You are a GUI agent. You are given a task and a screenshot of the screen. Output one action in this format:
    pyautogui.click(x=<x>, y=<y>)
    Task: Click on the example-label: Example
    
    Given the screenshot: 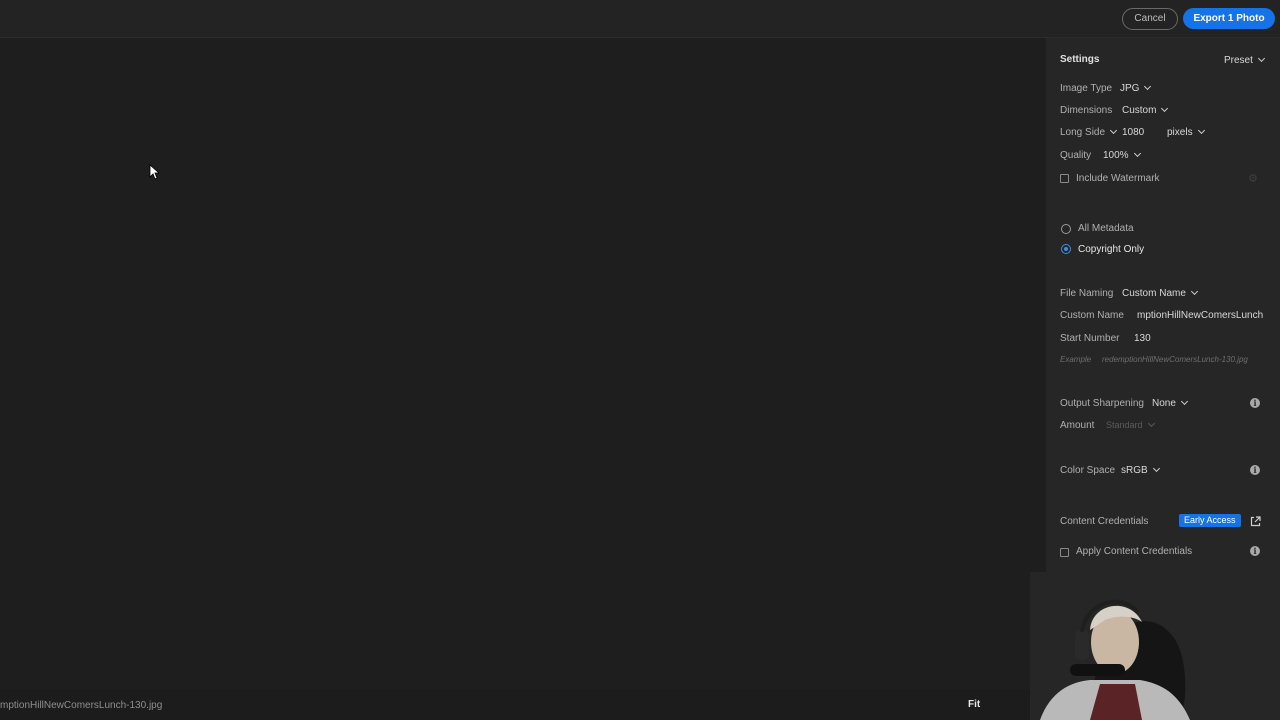 What is the action you would take?
    pyautogui.click(x=1076, y=359)
    